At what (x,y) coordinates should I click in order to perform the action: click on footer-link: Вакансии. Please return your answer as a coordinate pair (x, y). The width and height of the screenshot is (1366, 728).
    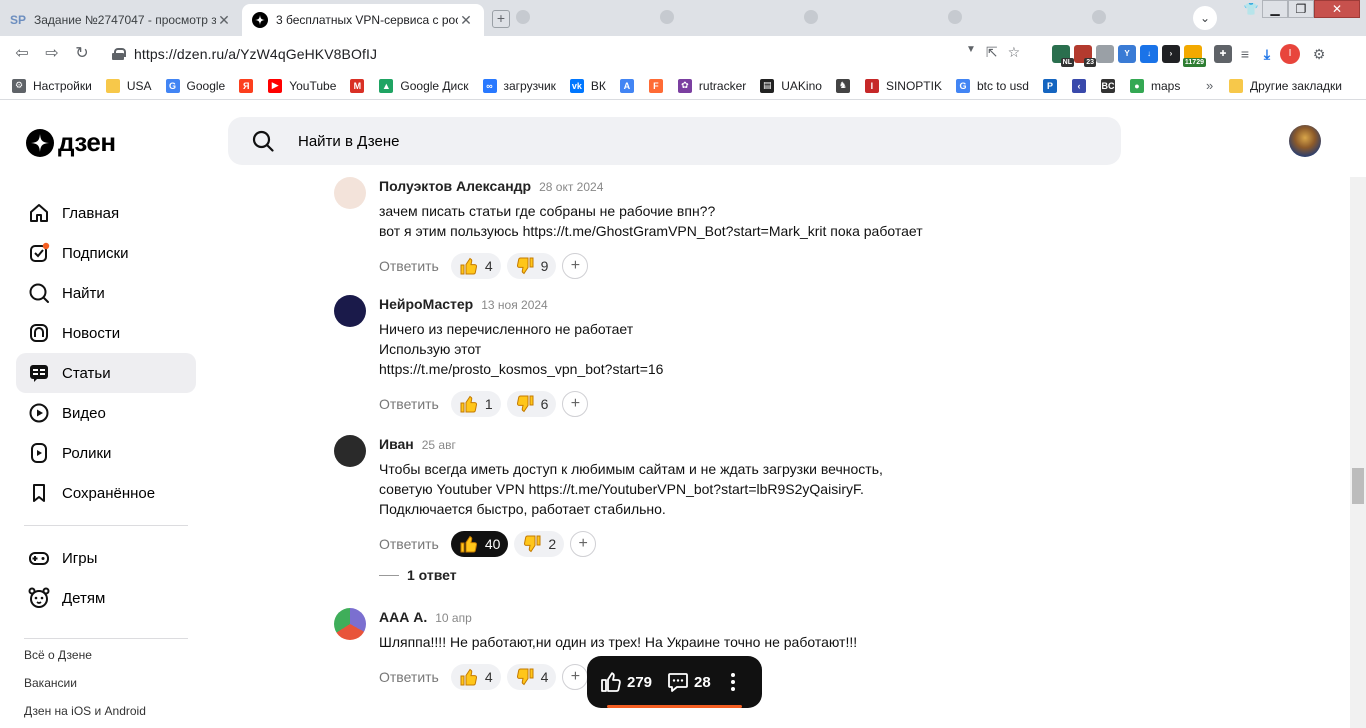
    Looking at the image, I should click on (50, 683).